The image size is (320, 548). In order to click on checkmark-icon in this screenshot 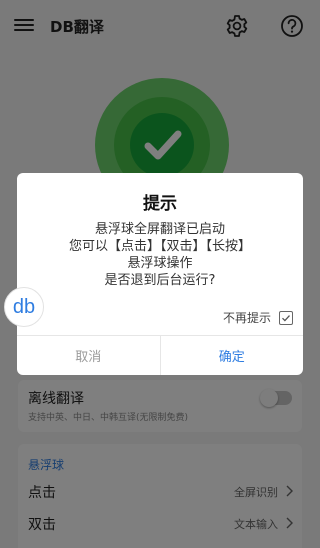, I will do `click(286, 318)`.